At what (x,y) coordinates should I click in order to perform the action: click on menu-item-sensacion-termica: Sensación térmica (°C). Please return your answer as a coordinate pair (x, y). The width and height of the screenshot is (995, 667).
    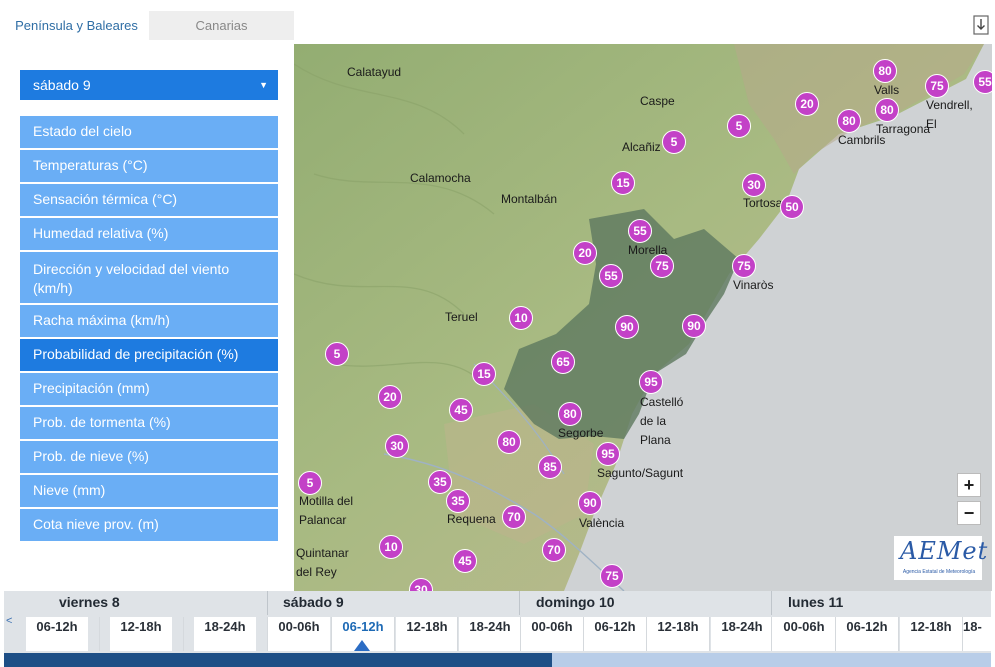
    Looking at the image, I should click on (149, 200).